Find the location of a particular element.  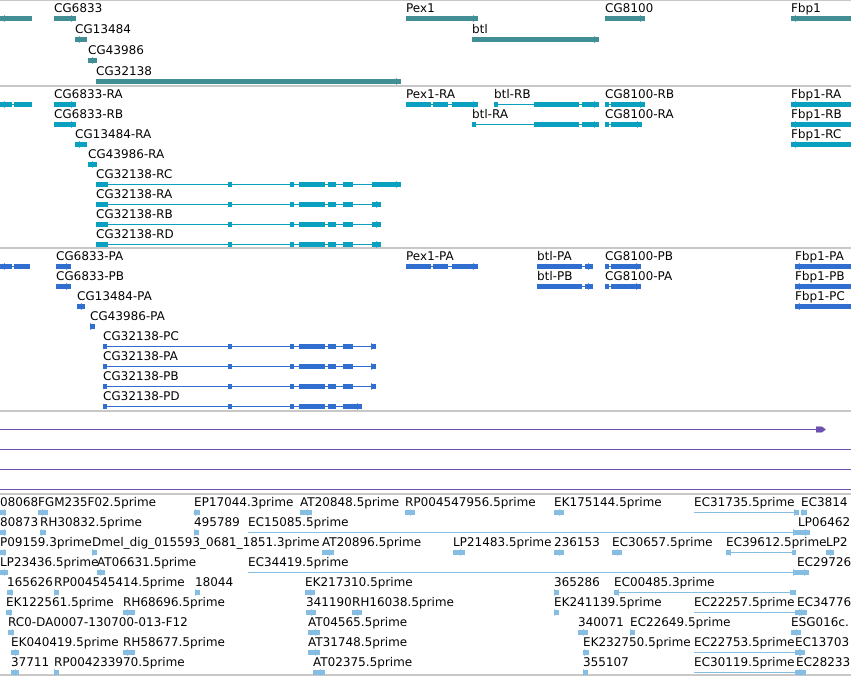

feature-label: CG6833-RA is located at coordinates (88, 94).